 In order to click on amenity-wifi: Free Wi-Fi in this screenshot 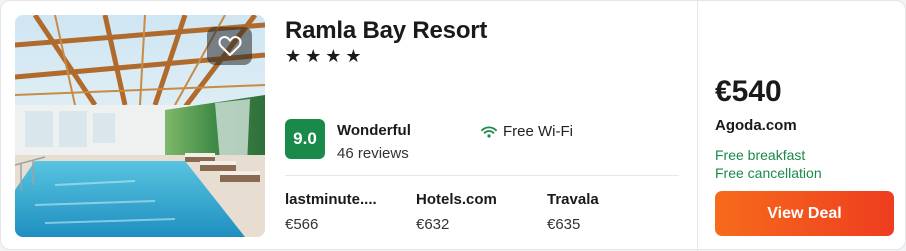, I will do `click(527, 131)`.